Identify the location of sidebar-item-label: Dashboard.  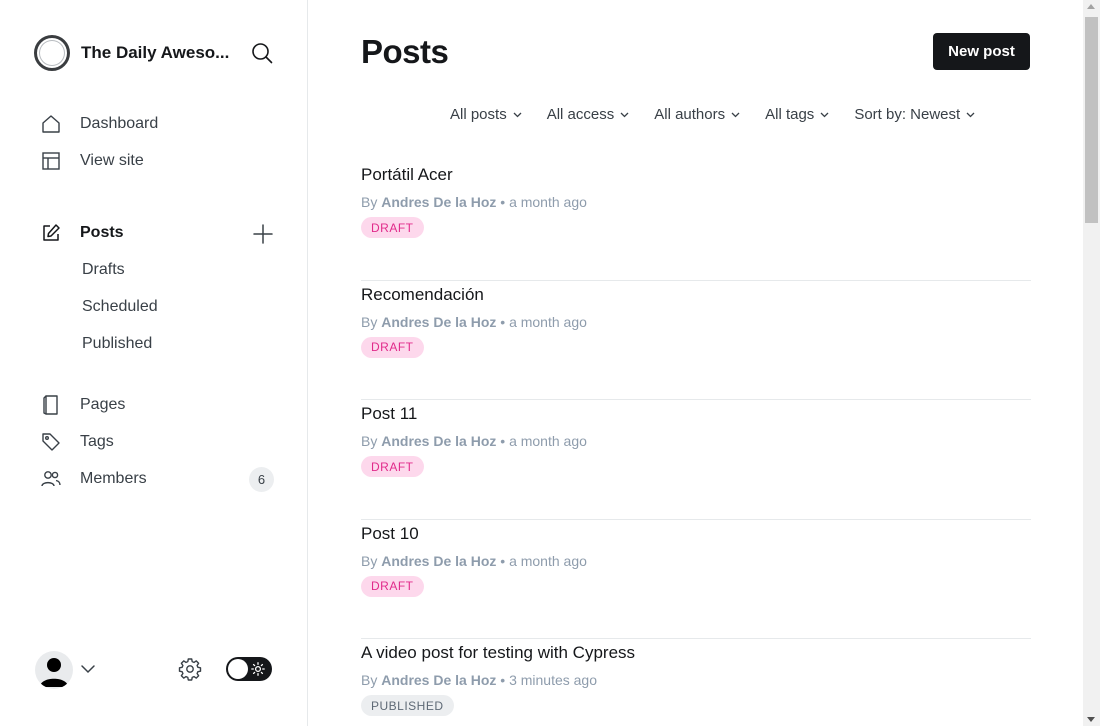
(119, 123).